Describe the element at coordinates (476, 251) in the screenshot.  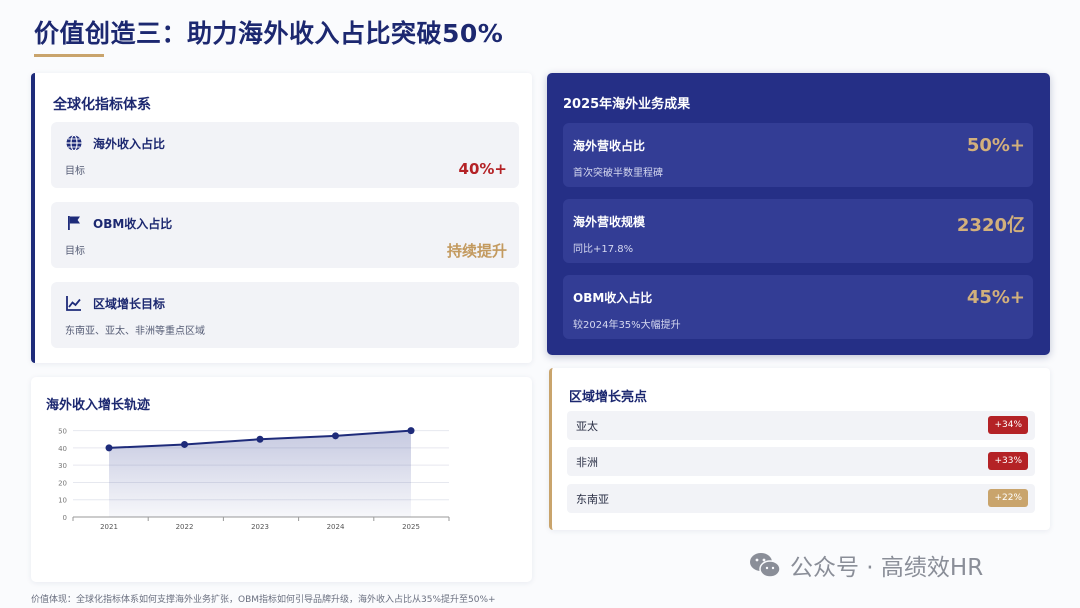
I see `metric-value: 持续提升` at that location.